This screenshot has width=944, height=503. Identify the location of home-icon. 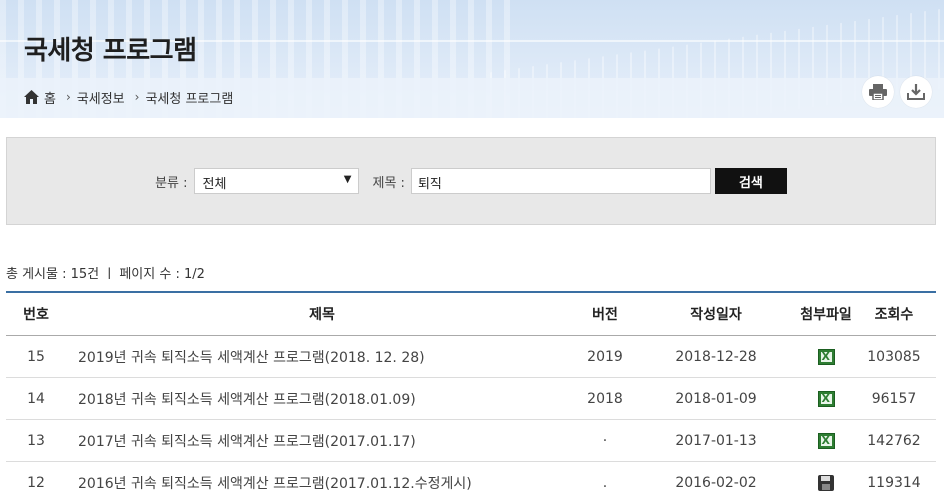
(31, 97).